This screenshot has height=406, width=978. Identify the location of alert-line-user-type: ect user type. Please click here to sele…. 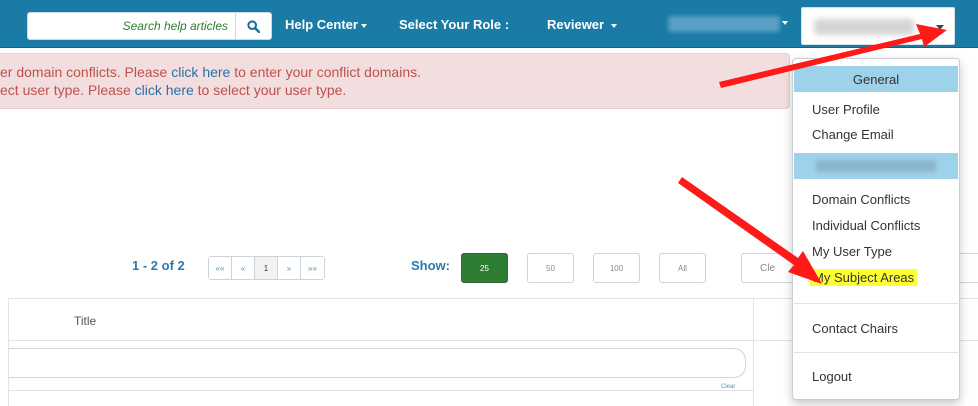
(173, 90).